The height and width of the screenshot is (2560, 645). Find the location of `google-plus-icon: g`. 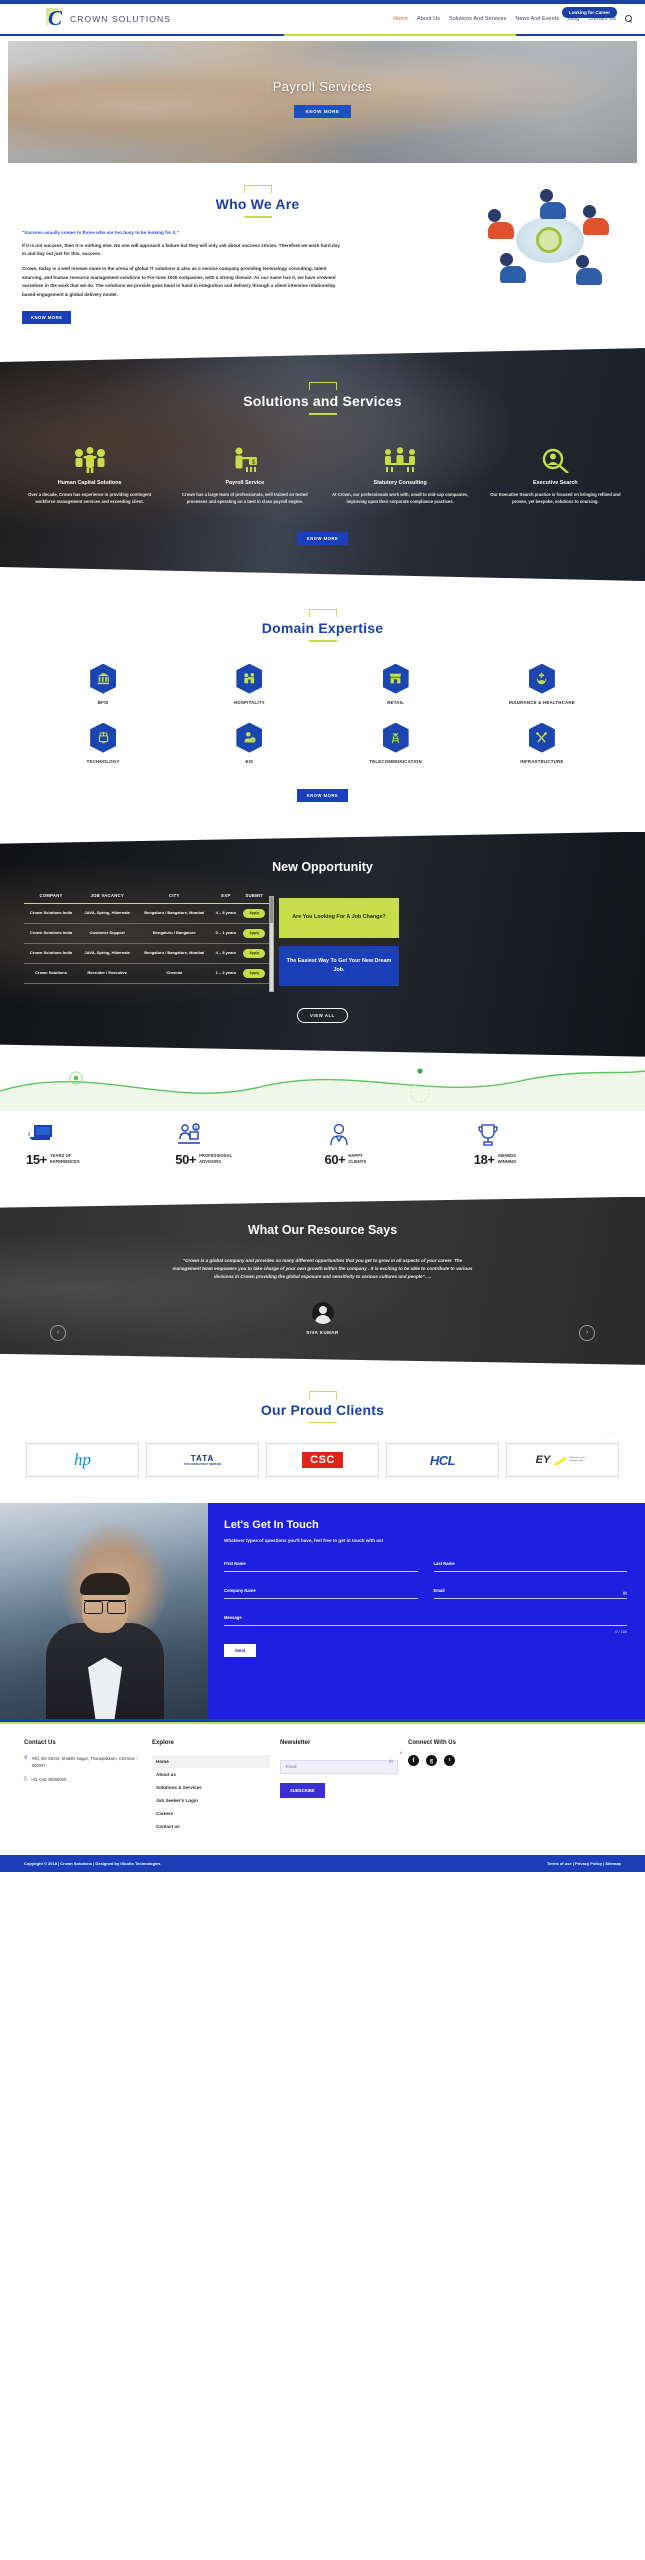

google-plus-icon: g is located at coordinates (431, 1761).